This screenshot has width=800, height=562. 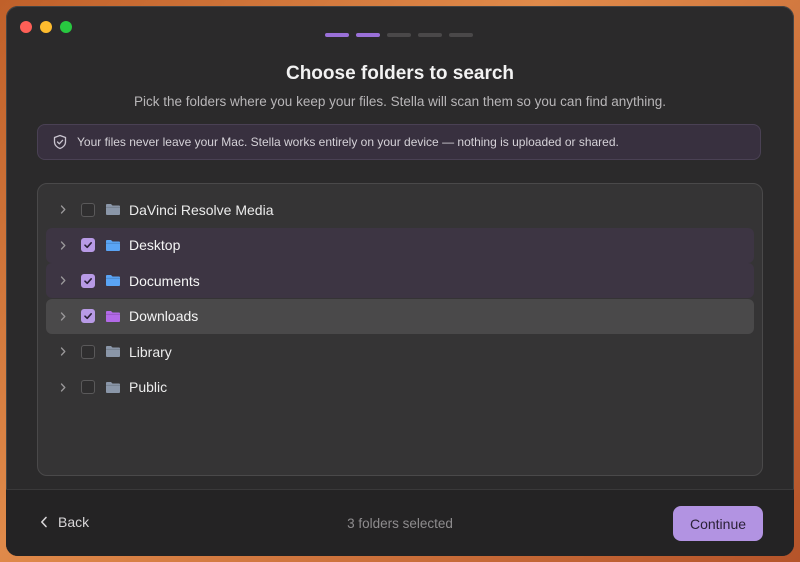 I want to click on zoom-window-button, so click(x=66, y=27).